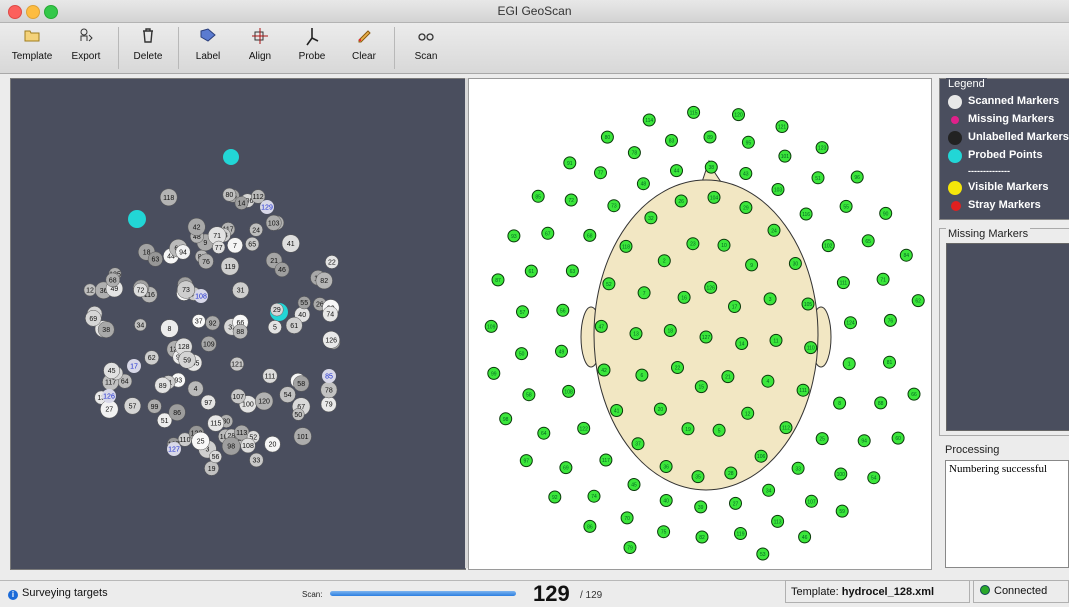 The image size is (1069, 607). Describe the element at coordinates (201, 296) in the screenshot. I see `blue-labelled-marker: 108` at that location.